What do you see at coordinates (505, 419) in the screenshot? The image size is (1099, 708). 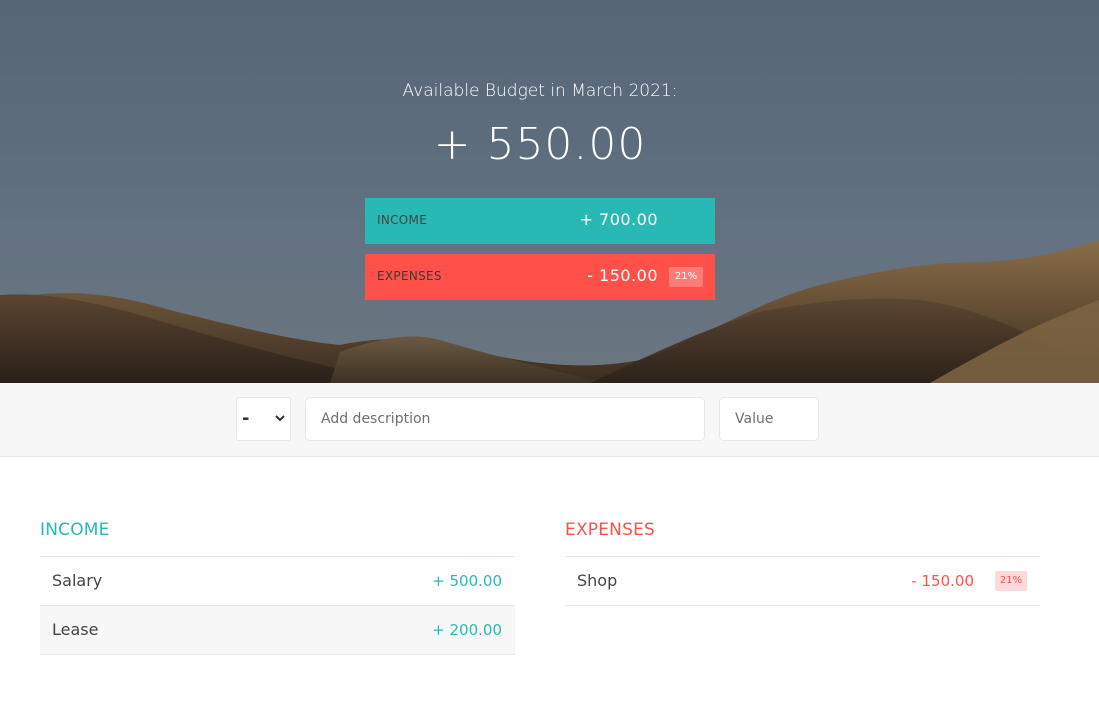 I see `description-input` at bounding box center [505, 419].